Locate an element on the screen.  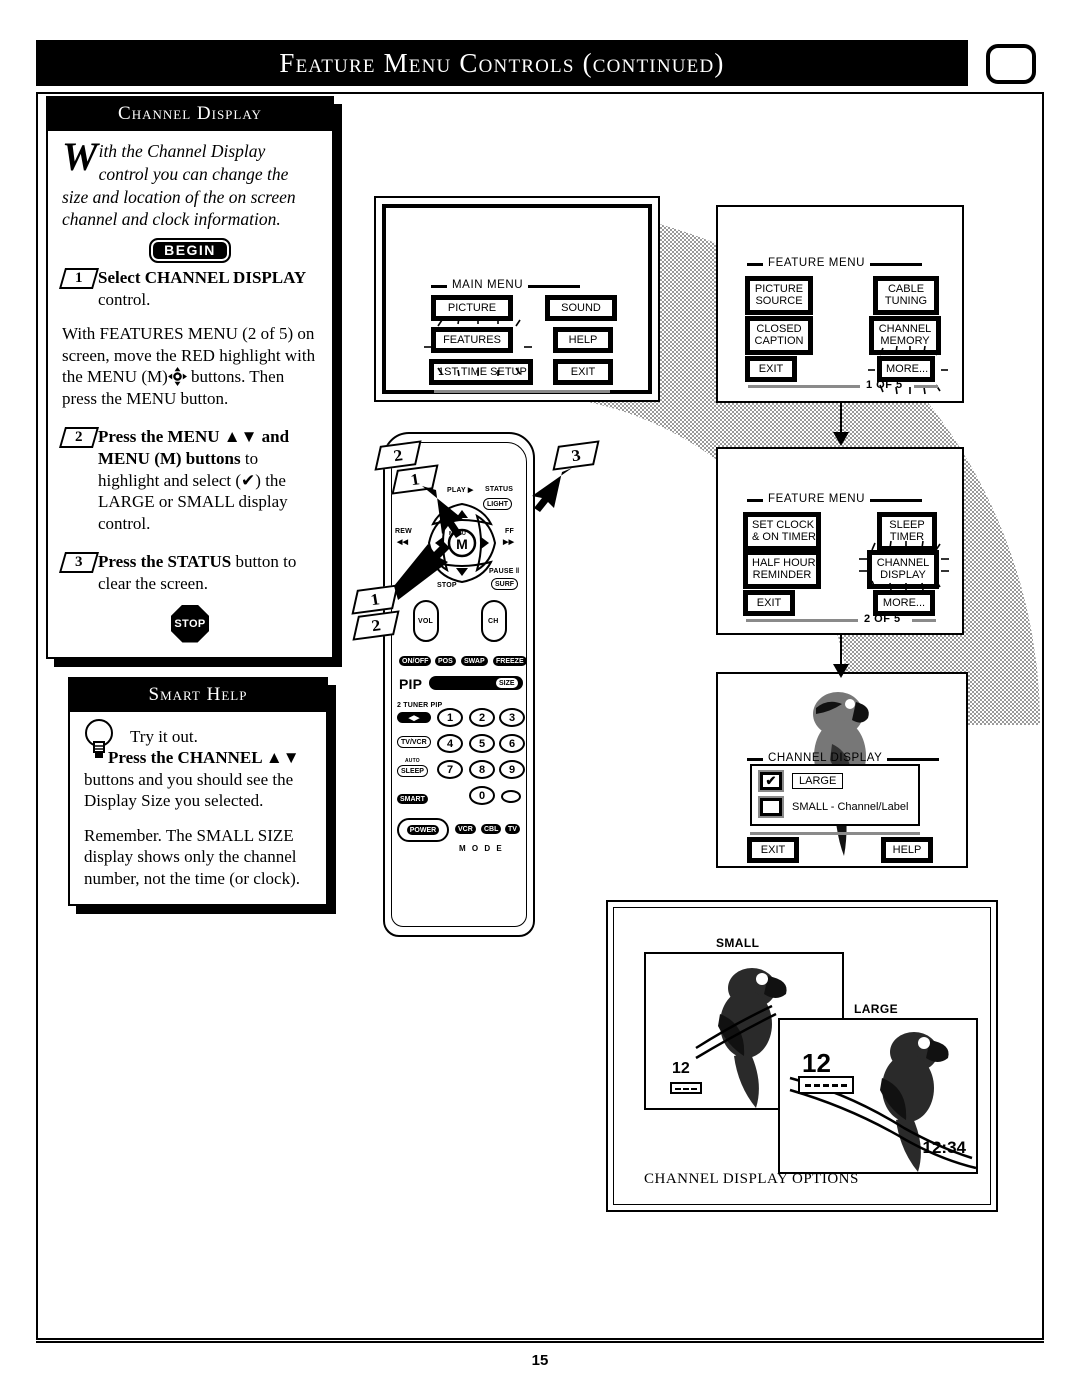
remote-key-mode-vcr: VCR is located at coordinates (465, 829).